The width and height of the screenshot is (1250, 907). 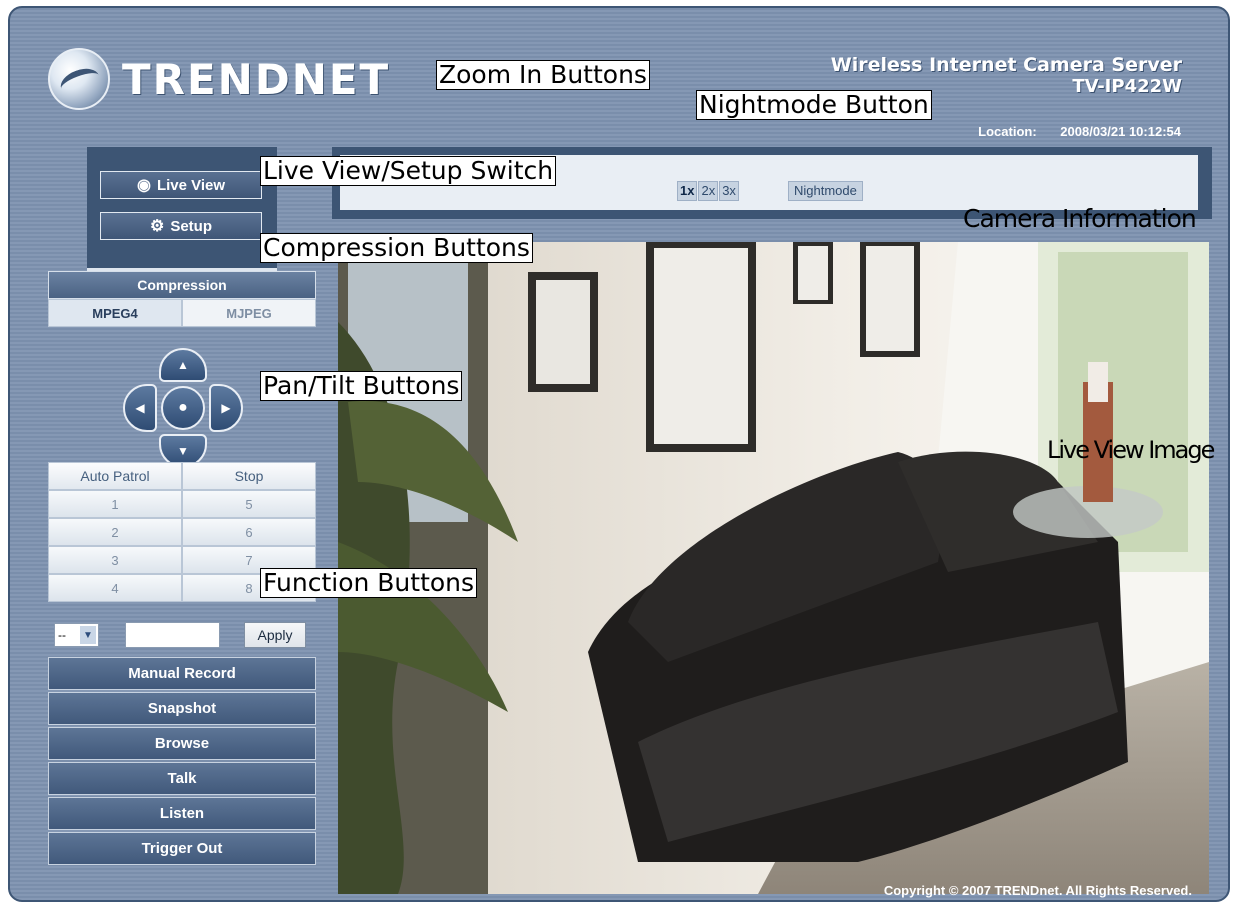 What do you see at coordinates (249, 476) in the screenshot?
I see `stop-button: Stop` at bounding box center [249, 476].